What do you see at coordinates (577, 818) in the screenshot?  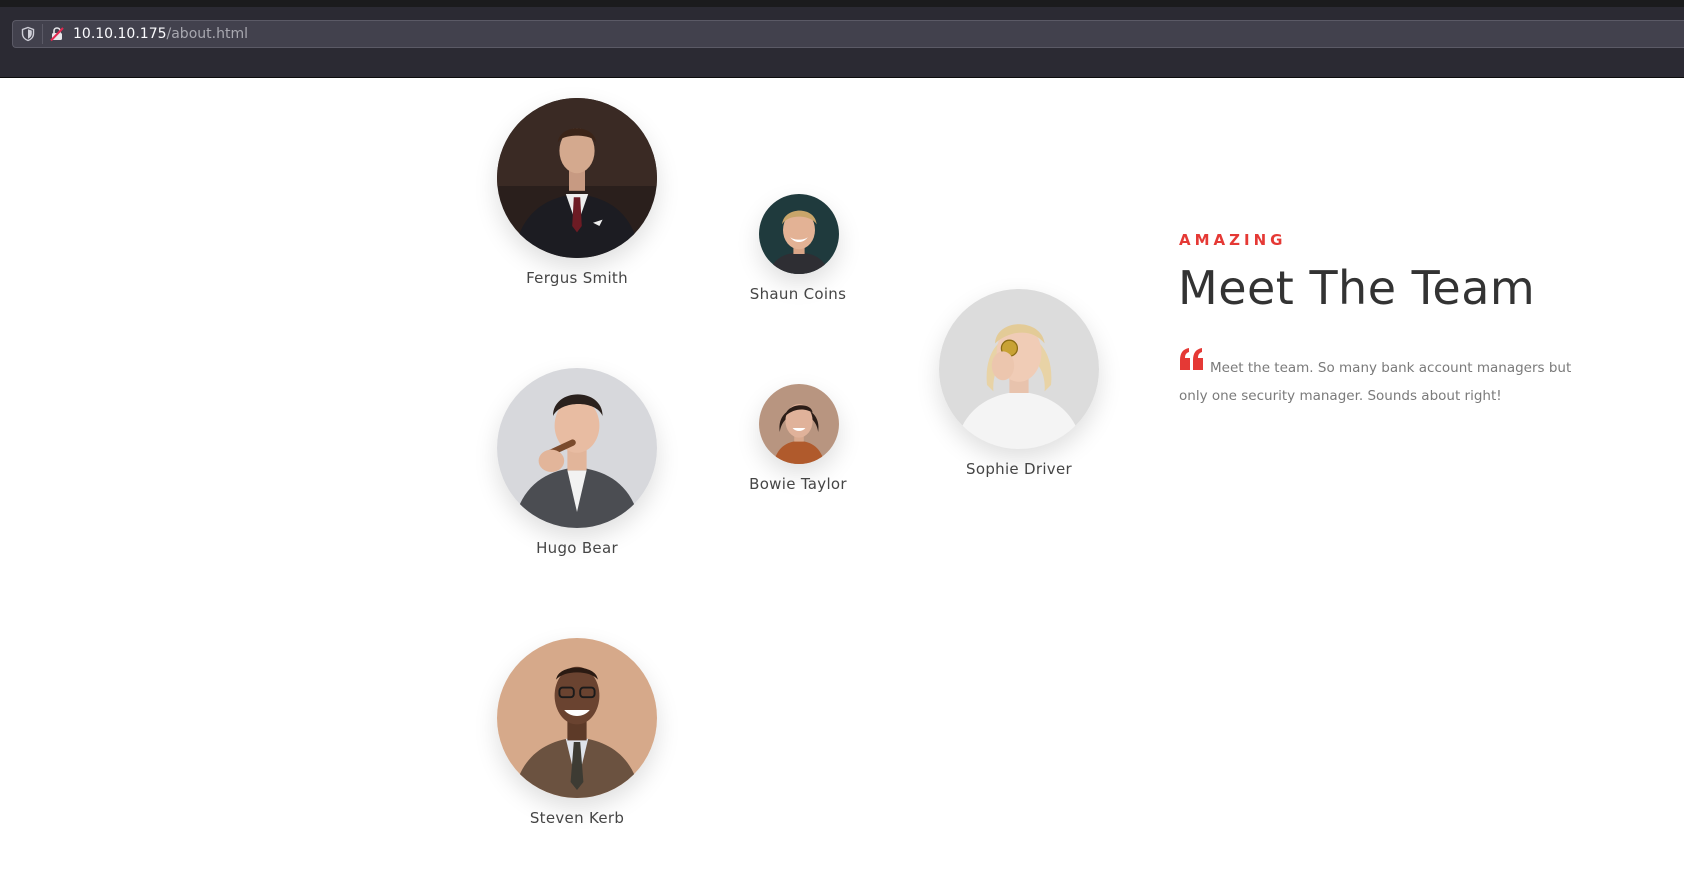 I see `member-name-steven-kerb: Steven Kerb` at bounding box center [577, 818].